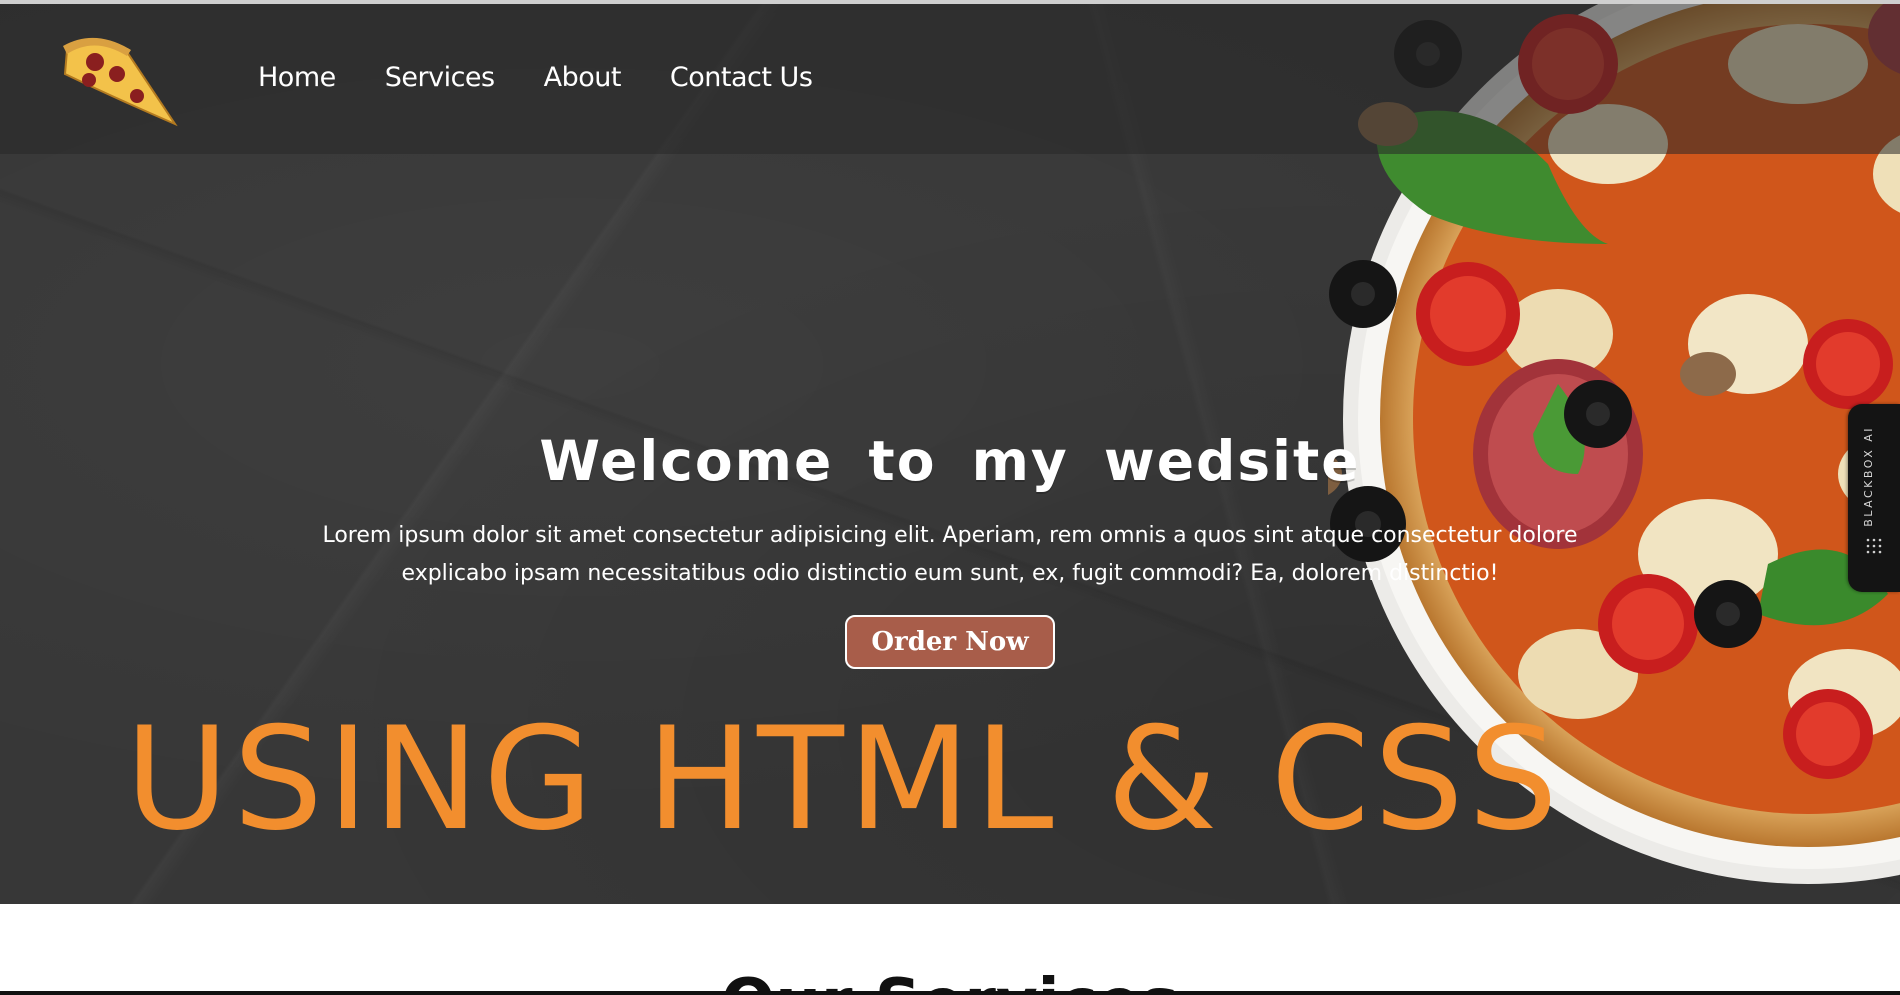  I want to click on services-section: Our Services, so click(950, 949).